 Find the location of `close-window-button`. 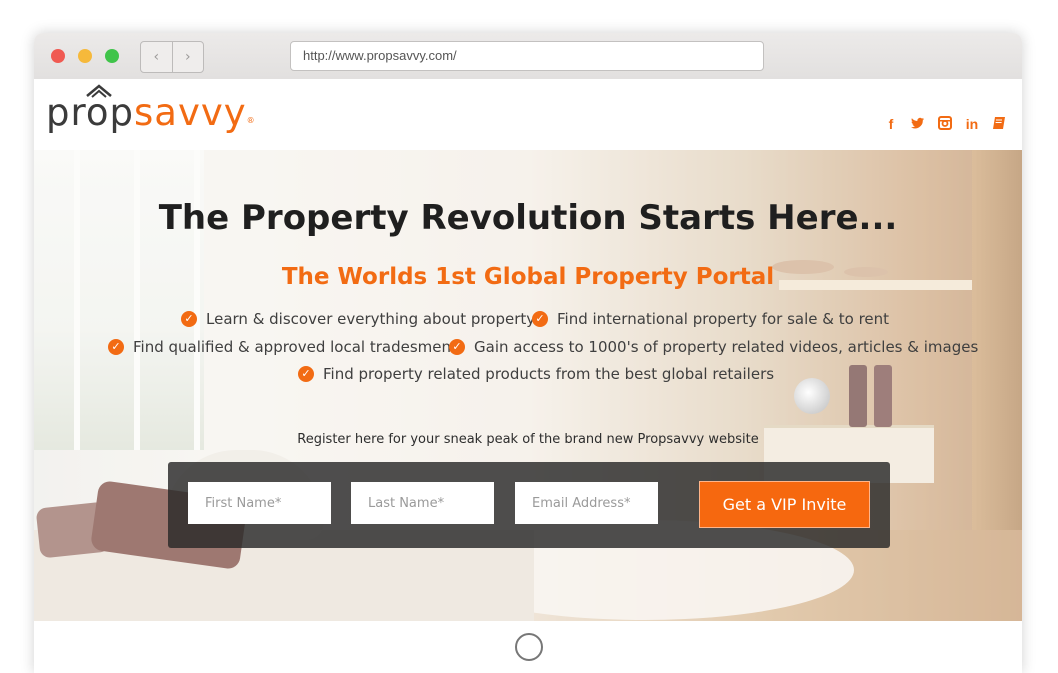

close-window-button is located at coordinates (58, 56).